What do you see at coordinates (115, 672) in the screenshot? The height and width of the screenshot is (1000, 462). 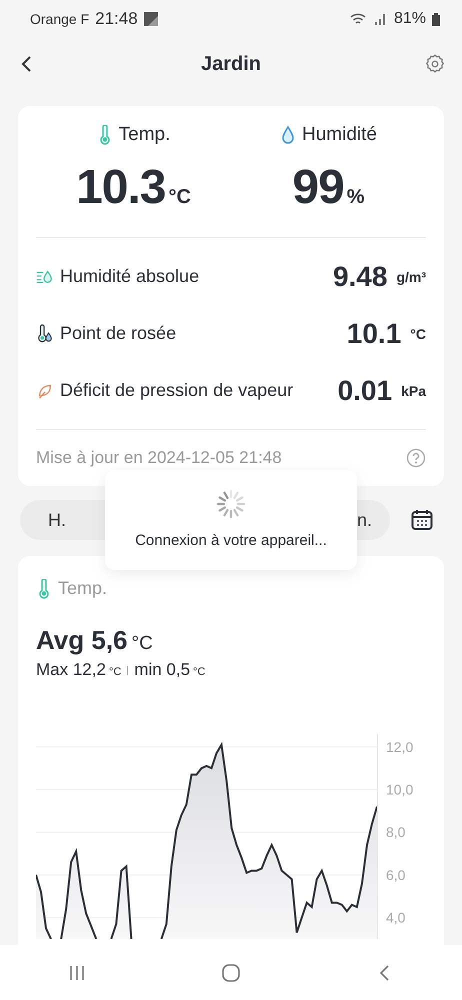 I see `max-unit: °C` at bounding box center [115, 672].